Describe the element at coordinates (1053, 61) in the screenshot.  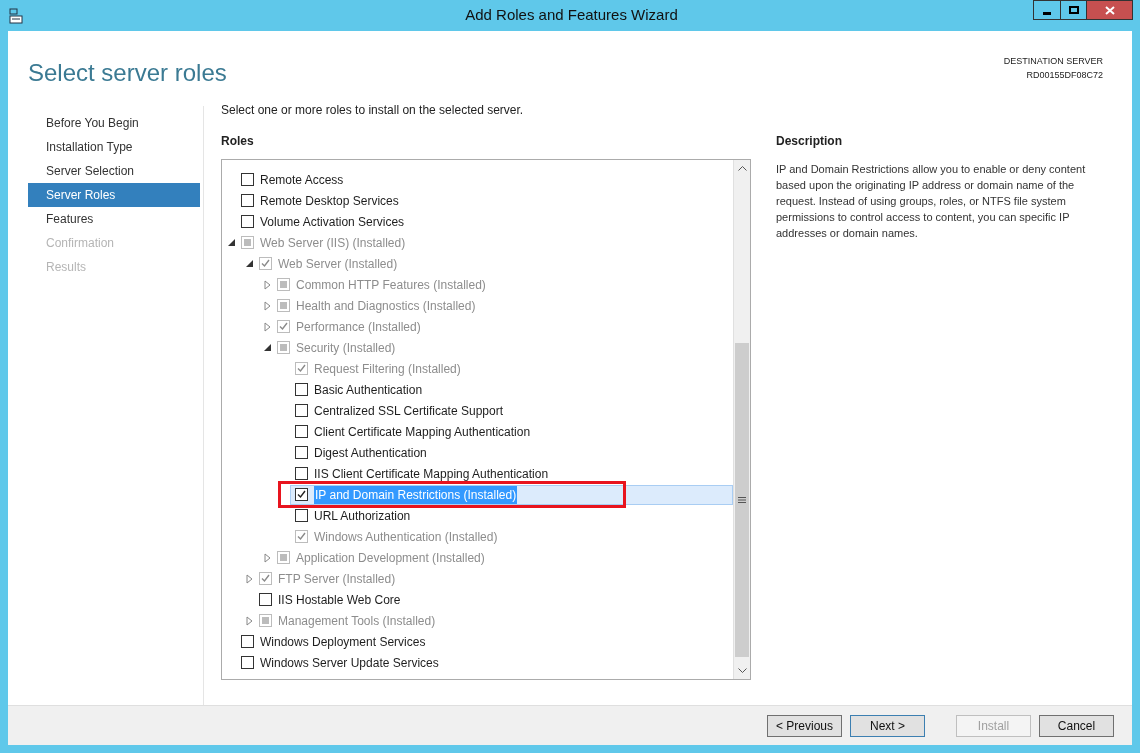
I see `destination-label: DESTINATION SERVER` at that location.